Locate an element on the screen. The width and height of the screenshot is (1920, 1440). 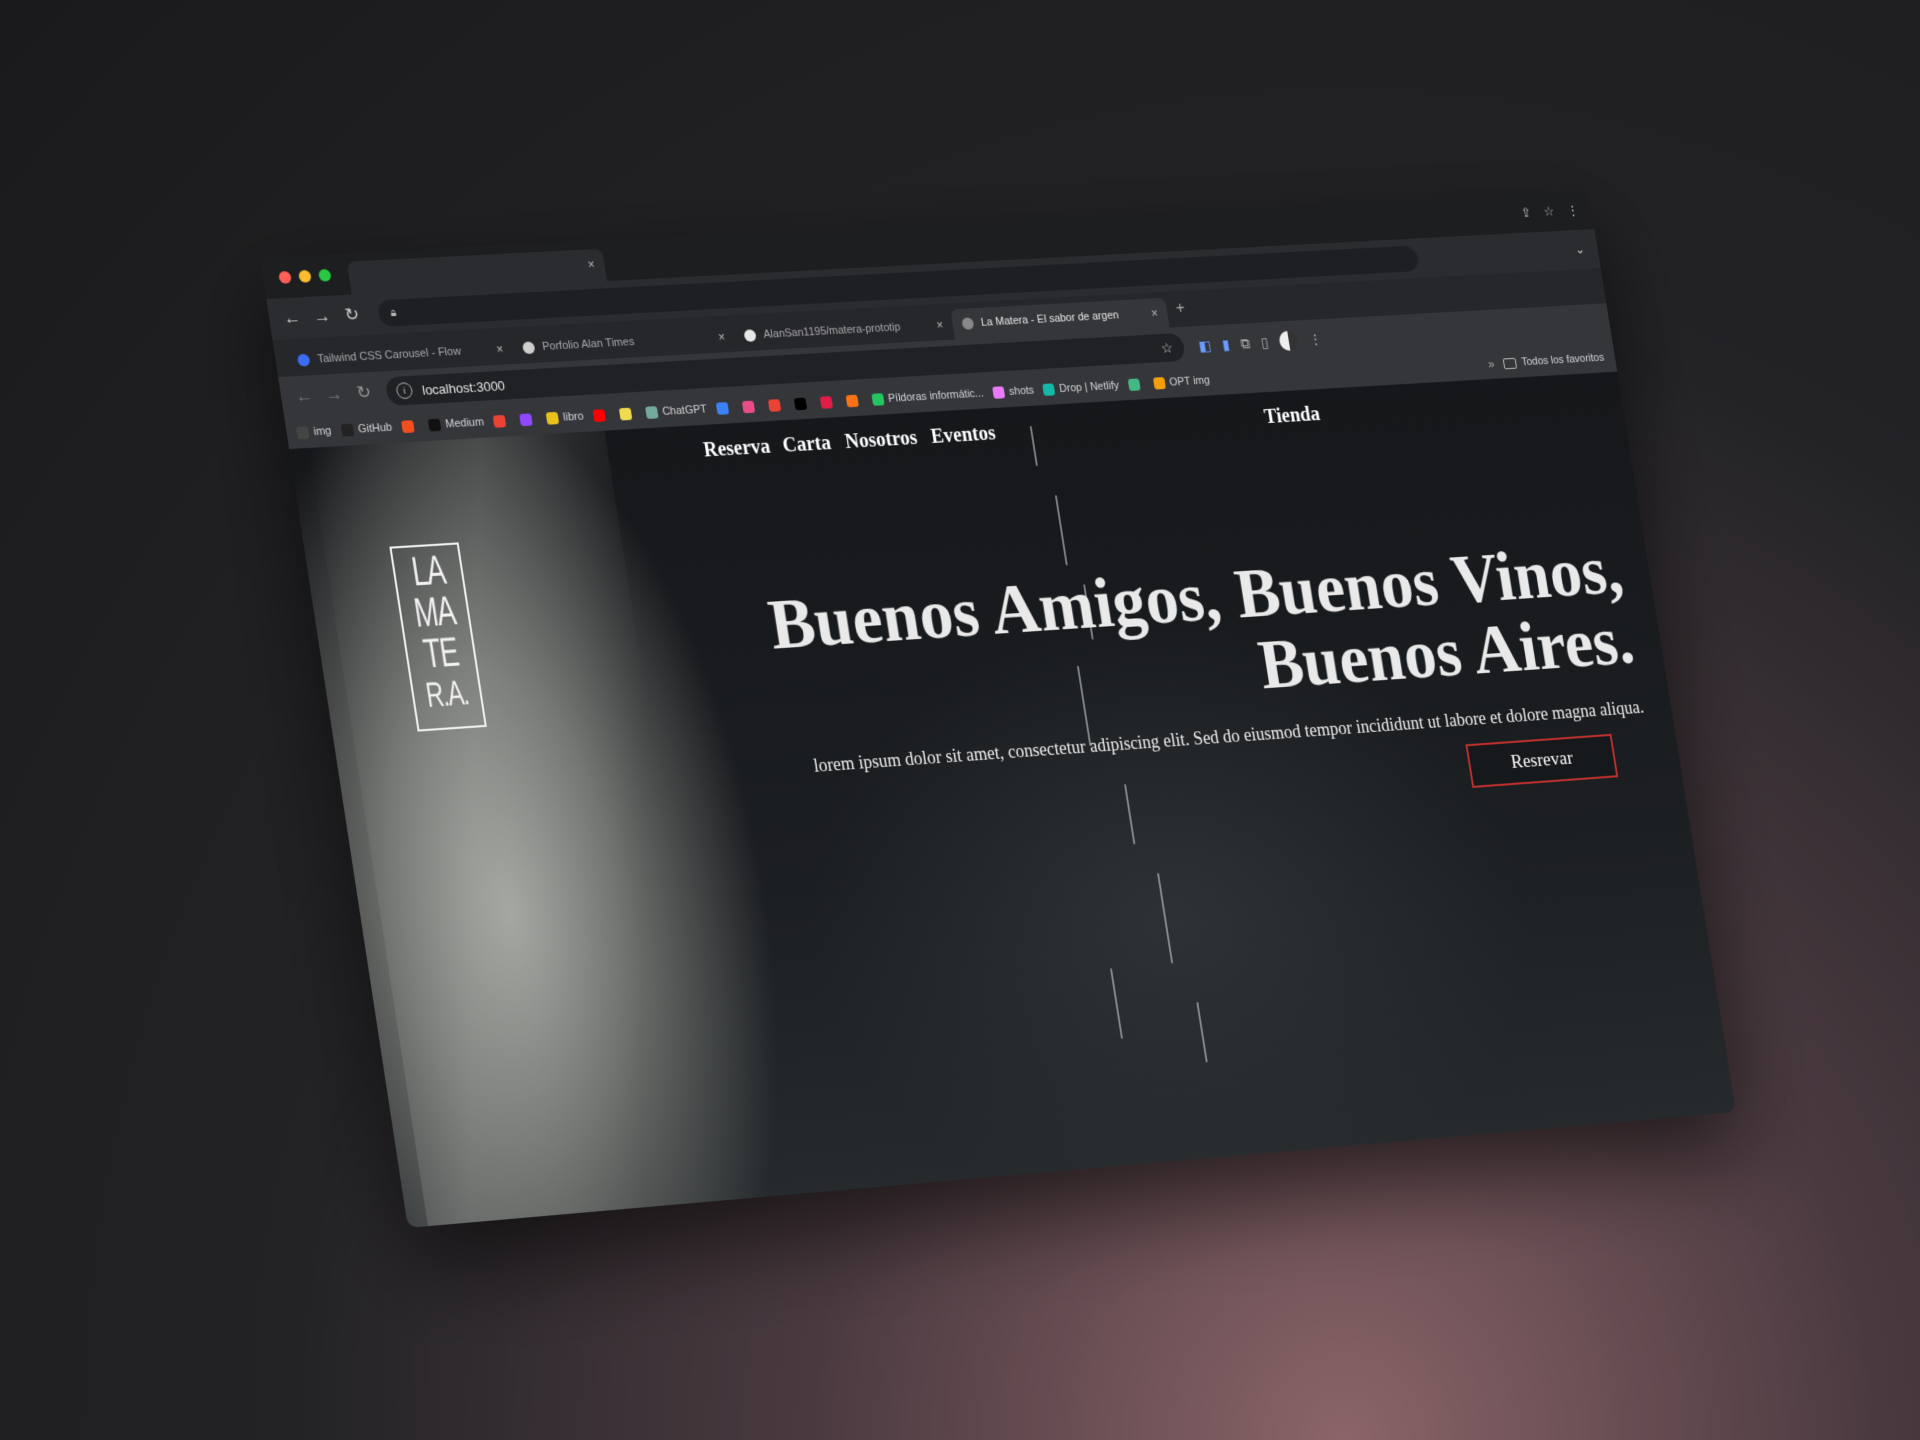
x-icon is located at coordinates (800, 404).